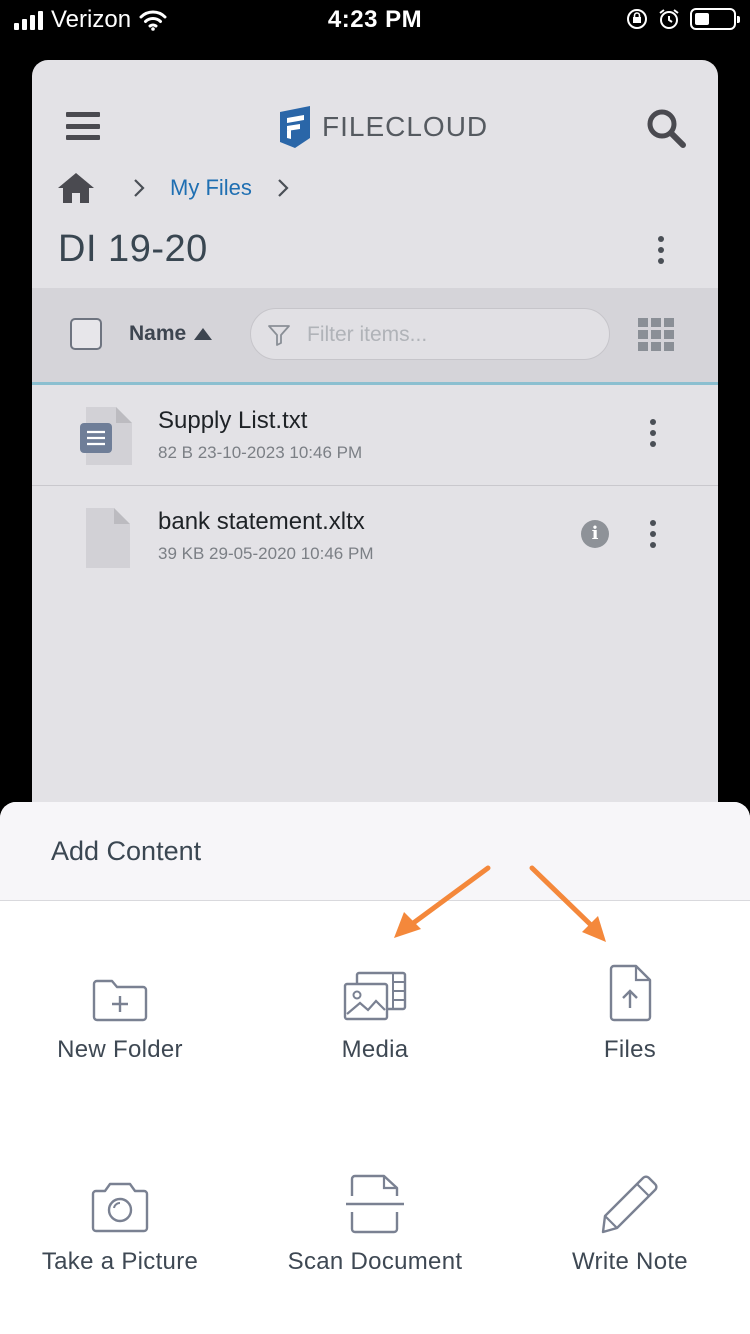  What do you see at coordinates (203, 334) in the screenshot?
I see `sort-ascending-icon` at bounding box center [203, 334].